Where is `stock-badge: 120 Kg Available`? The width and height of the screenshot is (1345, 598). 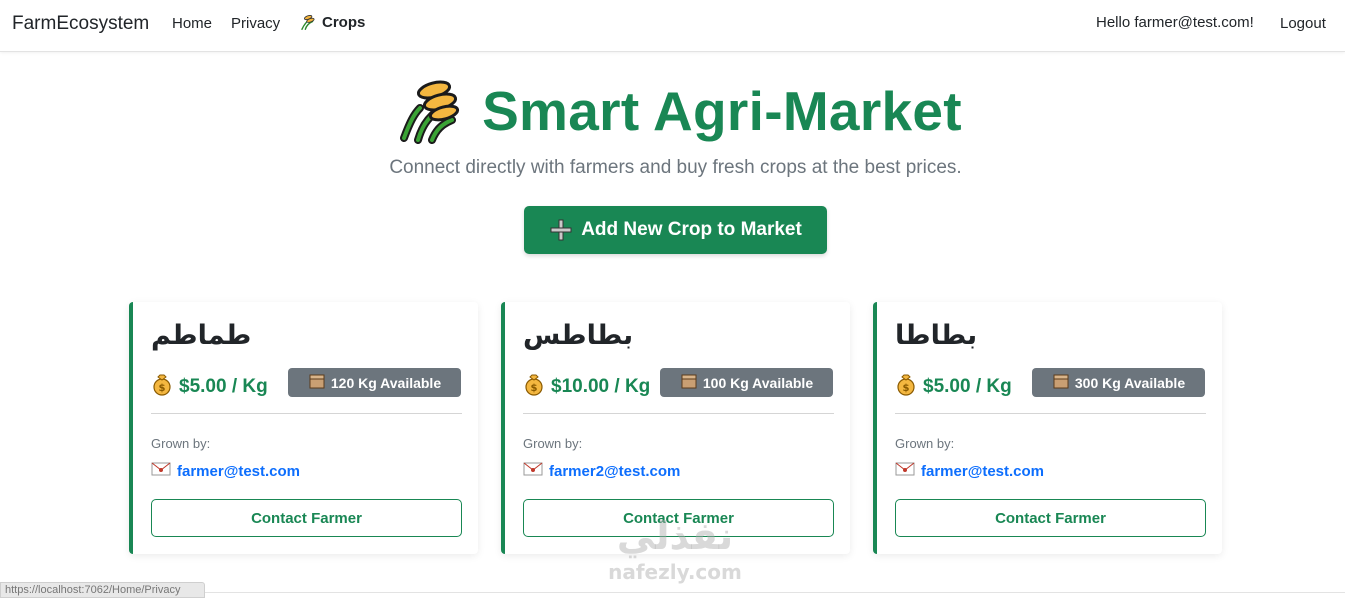 stock-badge: 120 Kg Available is located at coordinates (374, 382).